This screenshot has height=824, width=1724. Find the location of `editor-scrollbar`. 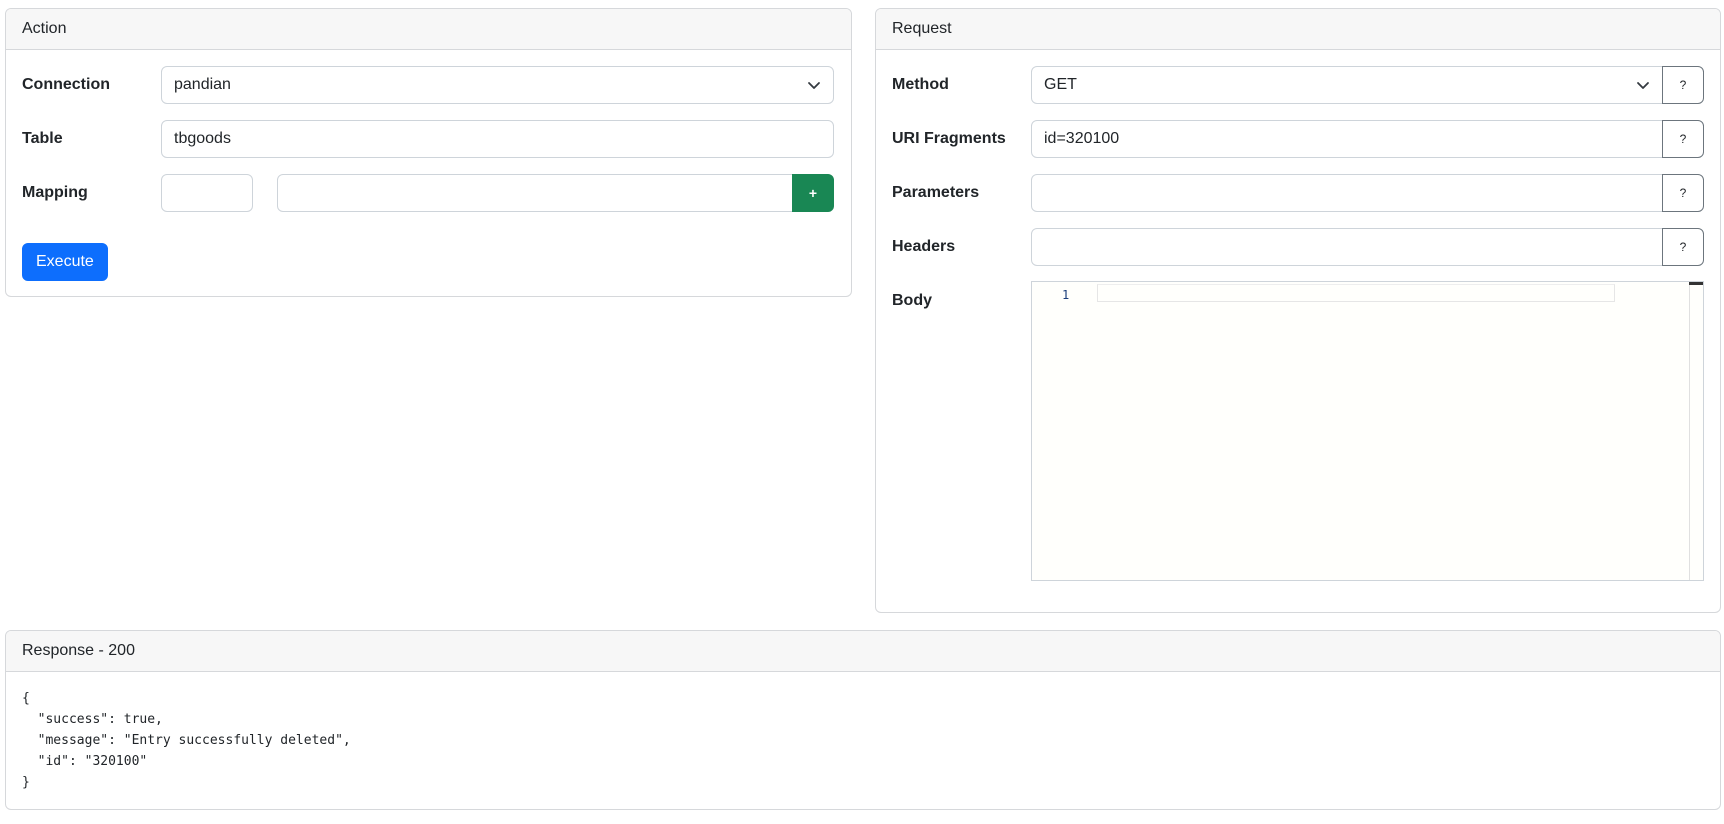

editor-scrollbar is located at coordinates (1696, 431).